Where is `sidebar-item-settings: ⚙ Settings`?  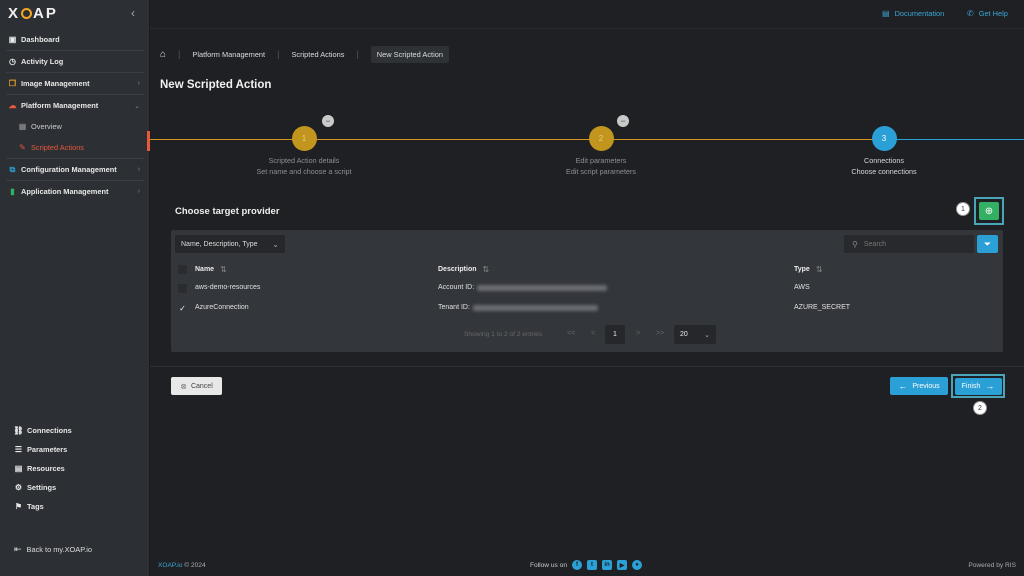 sidebar-item-settings: ⚙ Settings is located at coordinates (75, 487).